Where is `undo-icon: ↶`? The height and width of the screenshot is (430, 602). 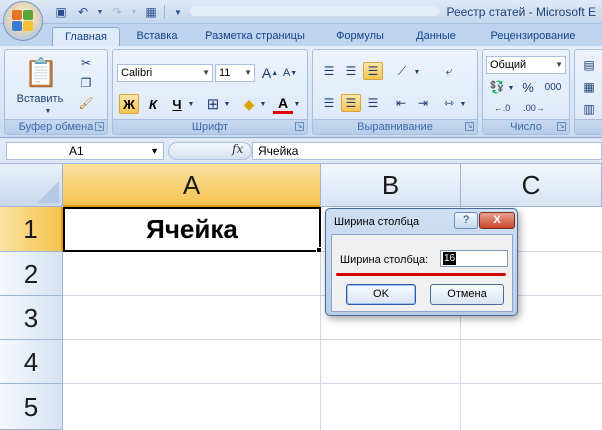 undo-icon: ↶ is located at coordinates (83, 12).